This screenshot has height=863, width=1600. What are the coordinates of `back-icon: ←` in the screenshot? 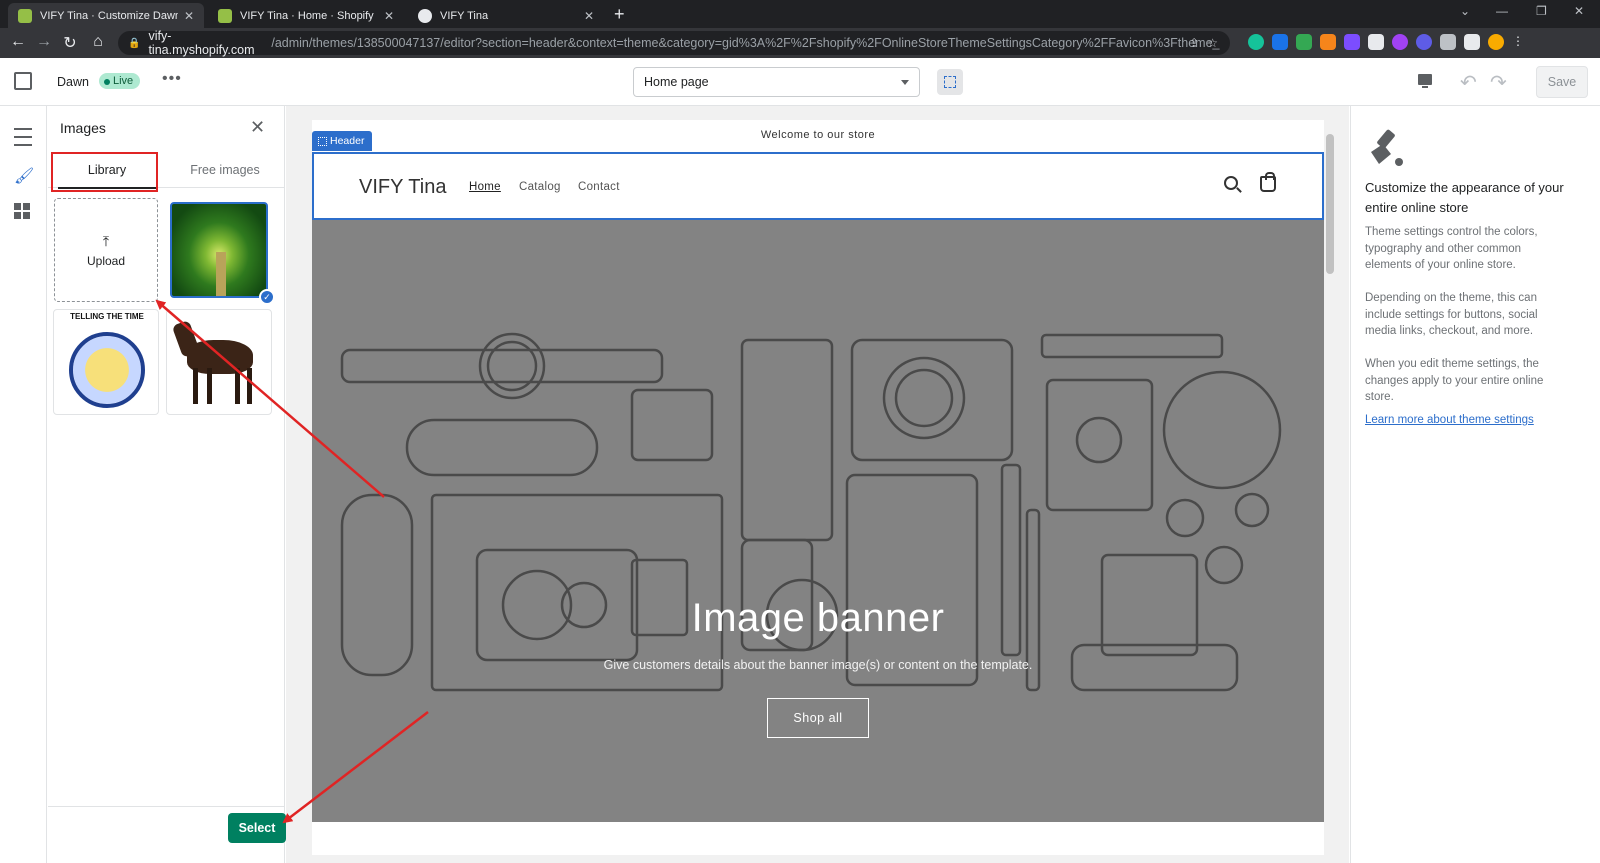 It's located at (18, 42).